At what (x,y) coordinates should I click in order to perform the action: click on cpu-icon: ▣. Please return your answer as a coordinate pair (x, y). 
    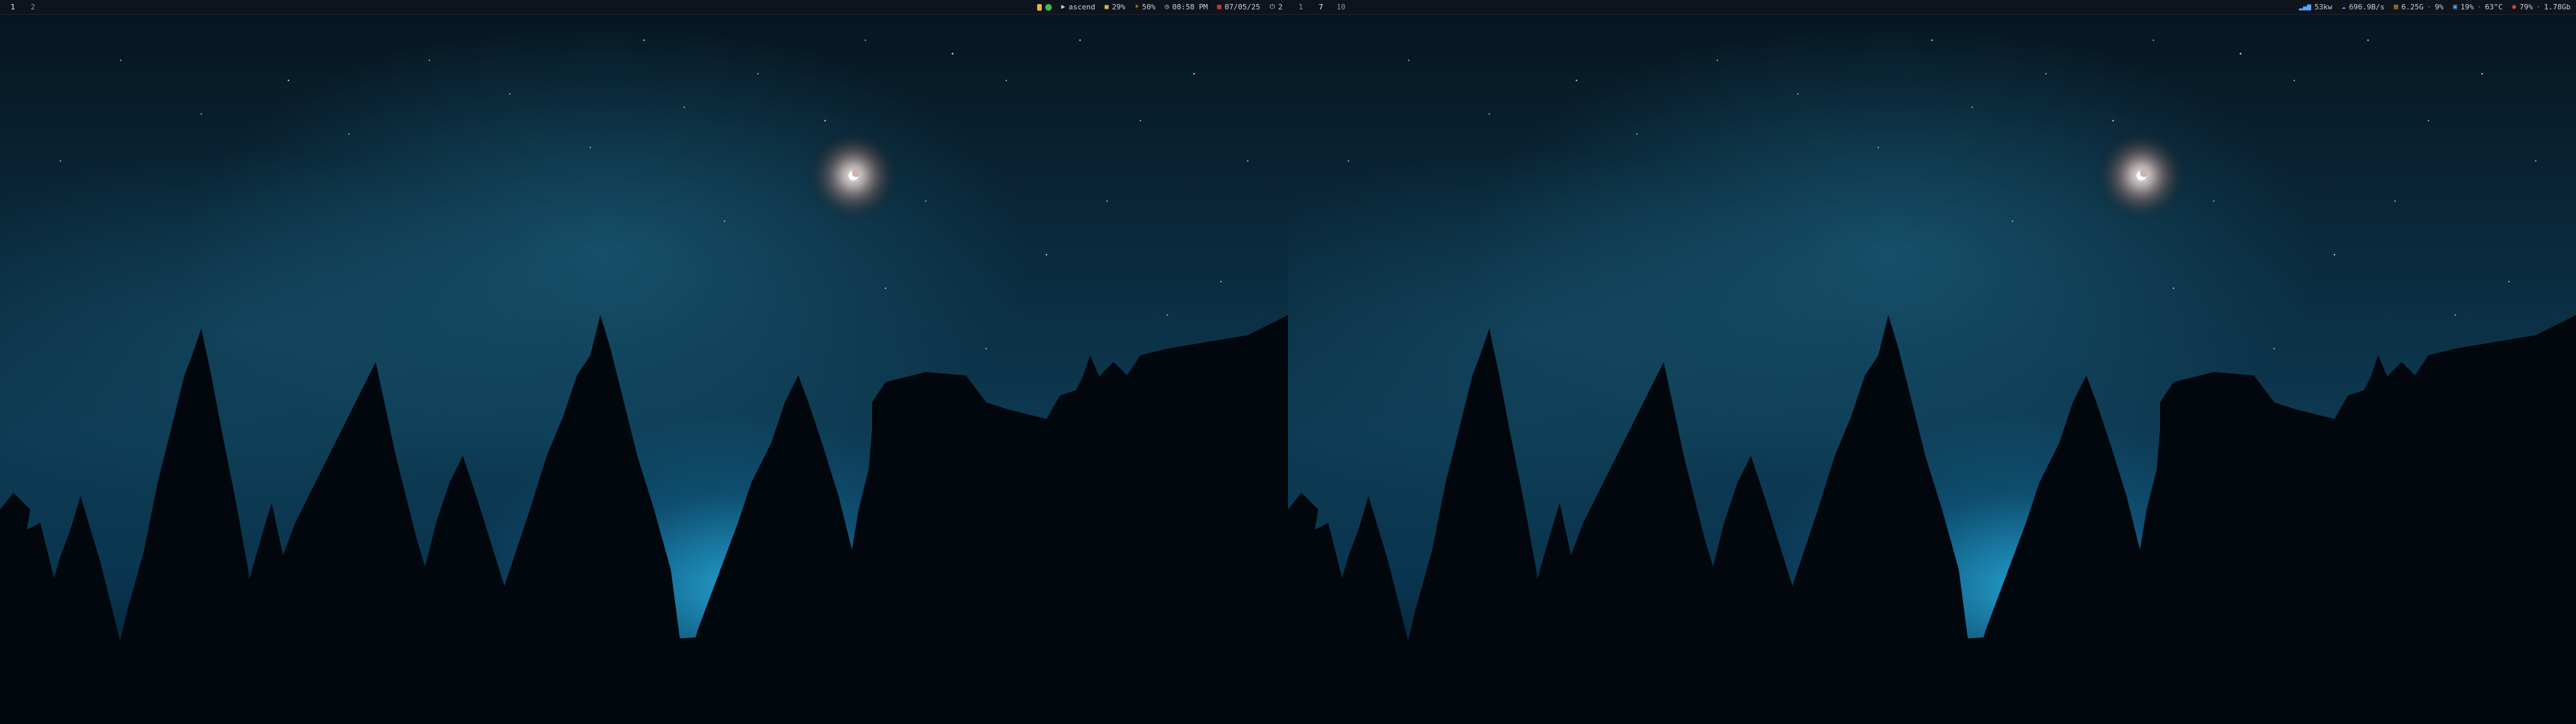
    Looking at the image, I should click on (2455, 7).